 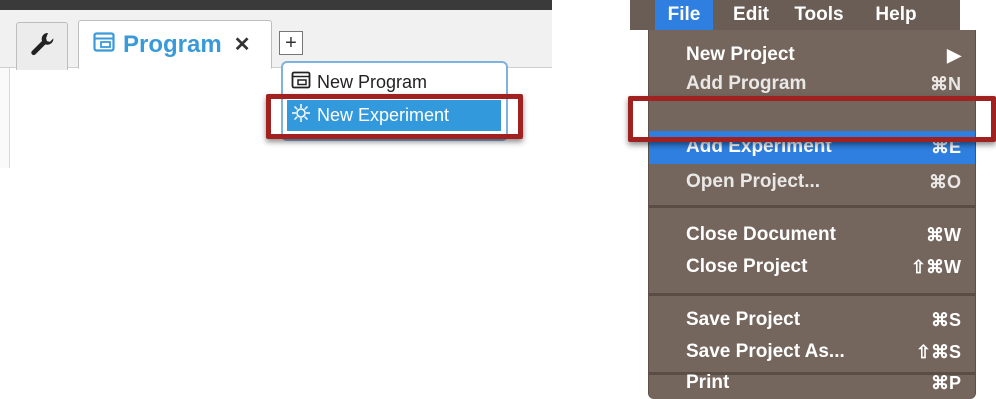 I want to click on menu-item-shortcut: ⌘P, so click(x=945, y=382).